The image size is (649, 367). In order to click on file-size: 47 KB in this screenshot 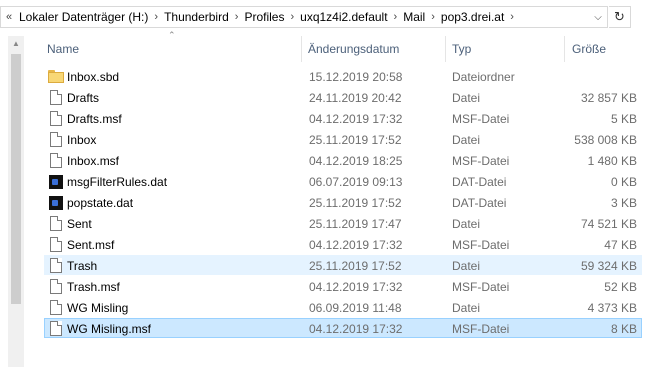, I will do `click(620, 245)`.